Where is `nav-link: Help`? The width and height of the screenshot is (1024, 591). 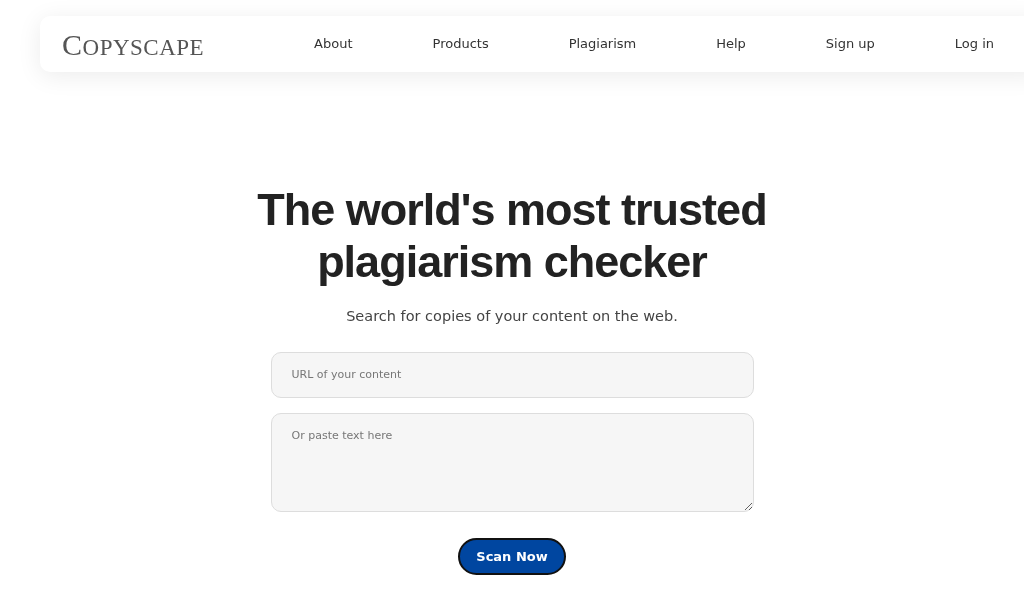 nav-link: Help is located at coordinates (731, 44).